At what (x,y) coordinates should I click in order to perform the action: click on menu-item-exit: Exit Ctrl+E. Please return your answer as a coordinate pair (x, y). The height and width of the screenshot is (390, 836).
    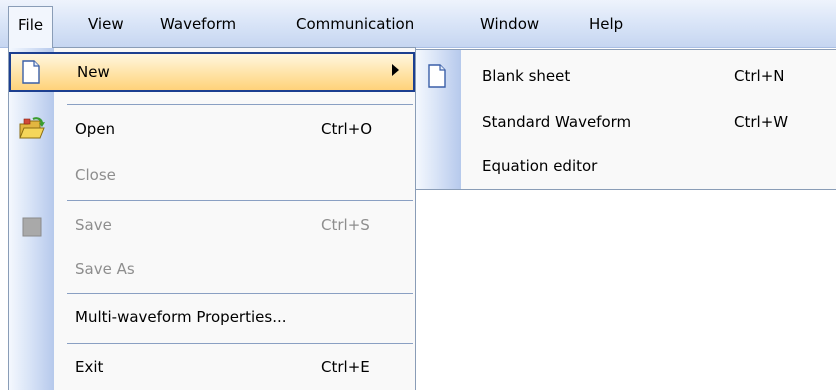
    Looking at the image, I should click on (212, 367).